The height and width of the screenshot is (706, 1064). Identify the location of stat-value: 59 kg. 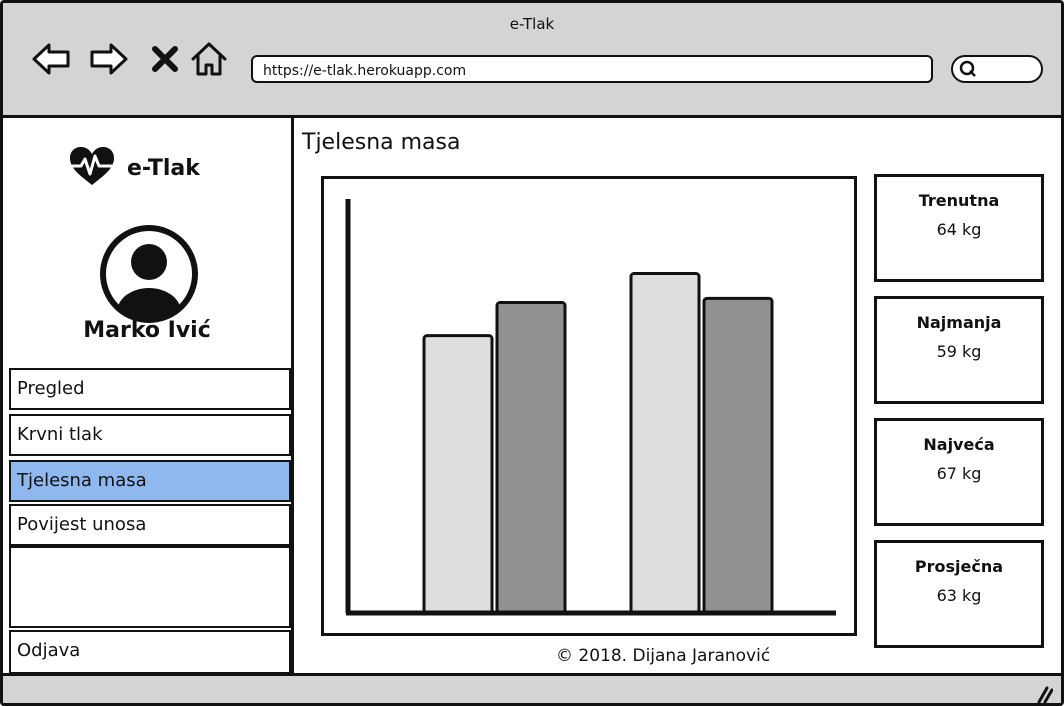
(959, 351).